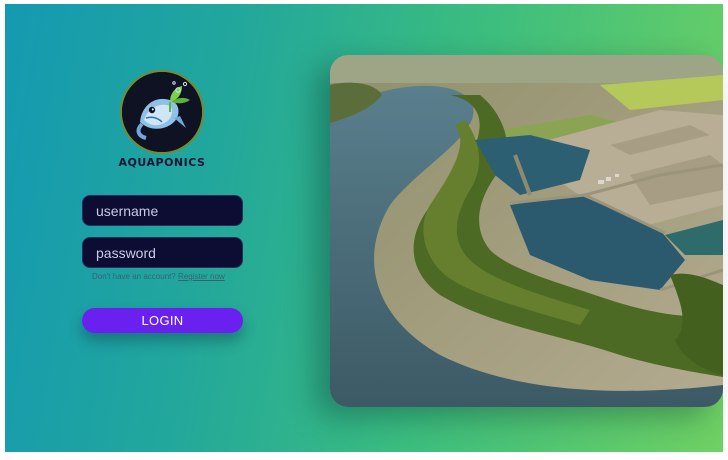 The image size is (728, 460). What do you see at coordinates (134, 276) in the screenshot?
I see `register-prompt-text: Don't have an account?` at bounding box center [134, 276].